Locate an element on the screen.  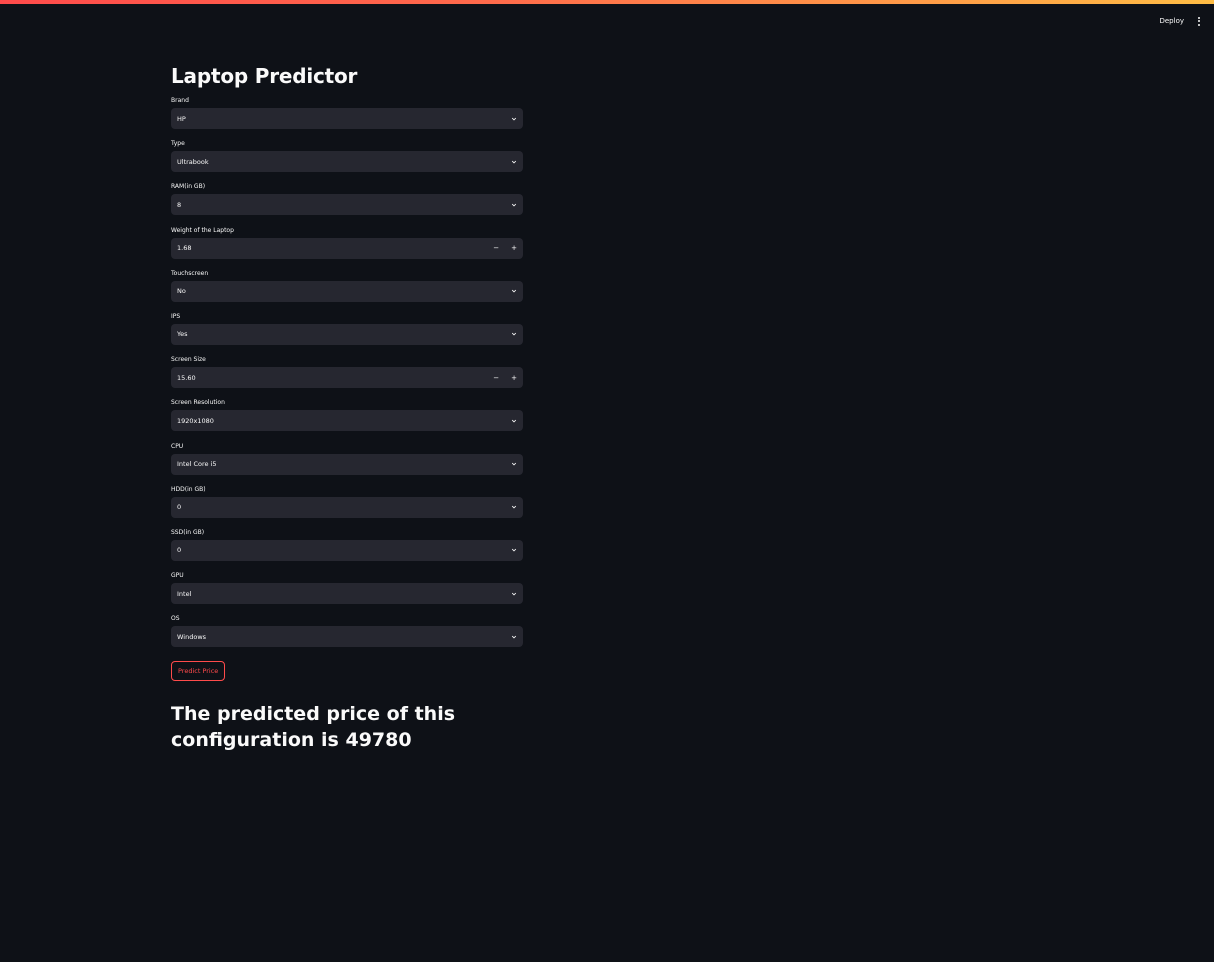
field-label: Type is located at coordinates (178, 144).